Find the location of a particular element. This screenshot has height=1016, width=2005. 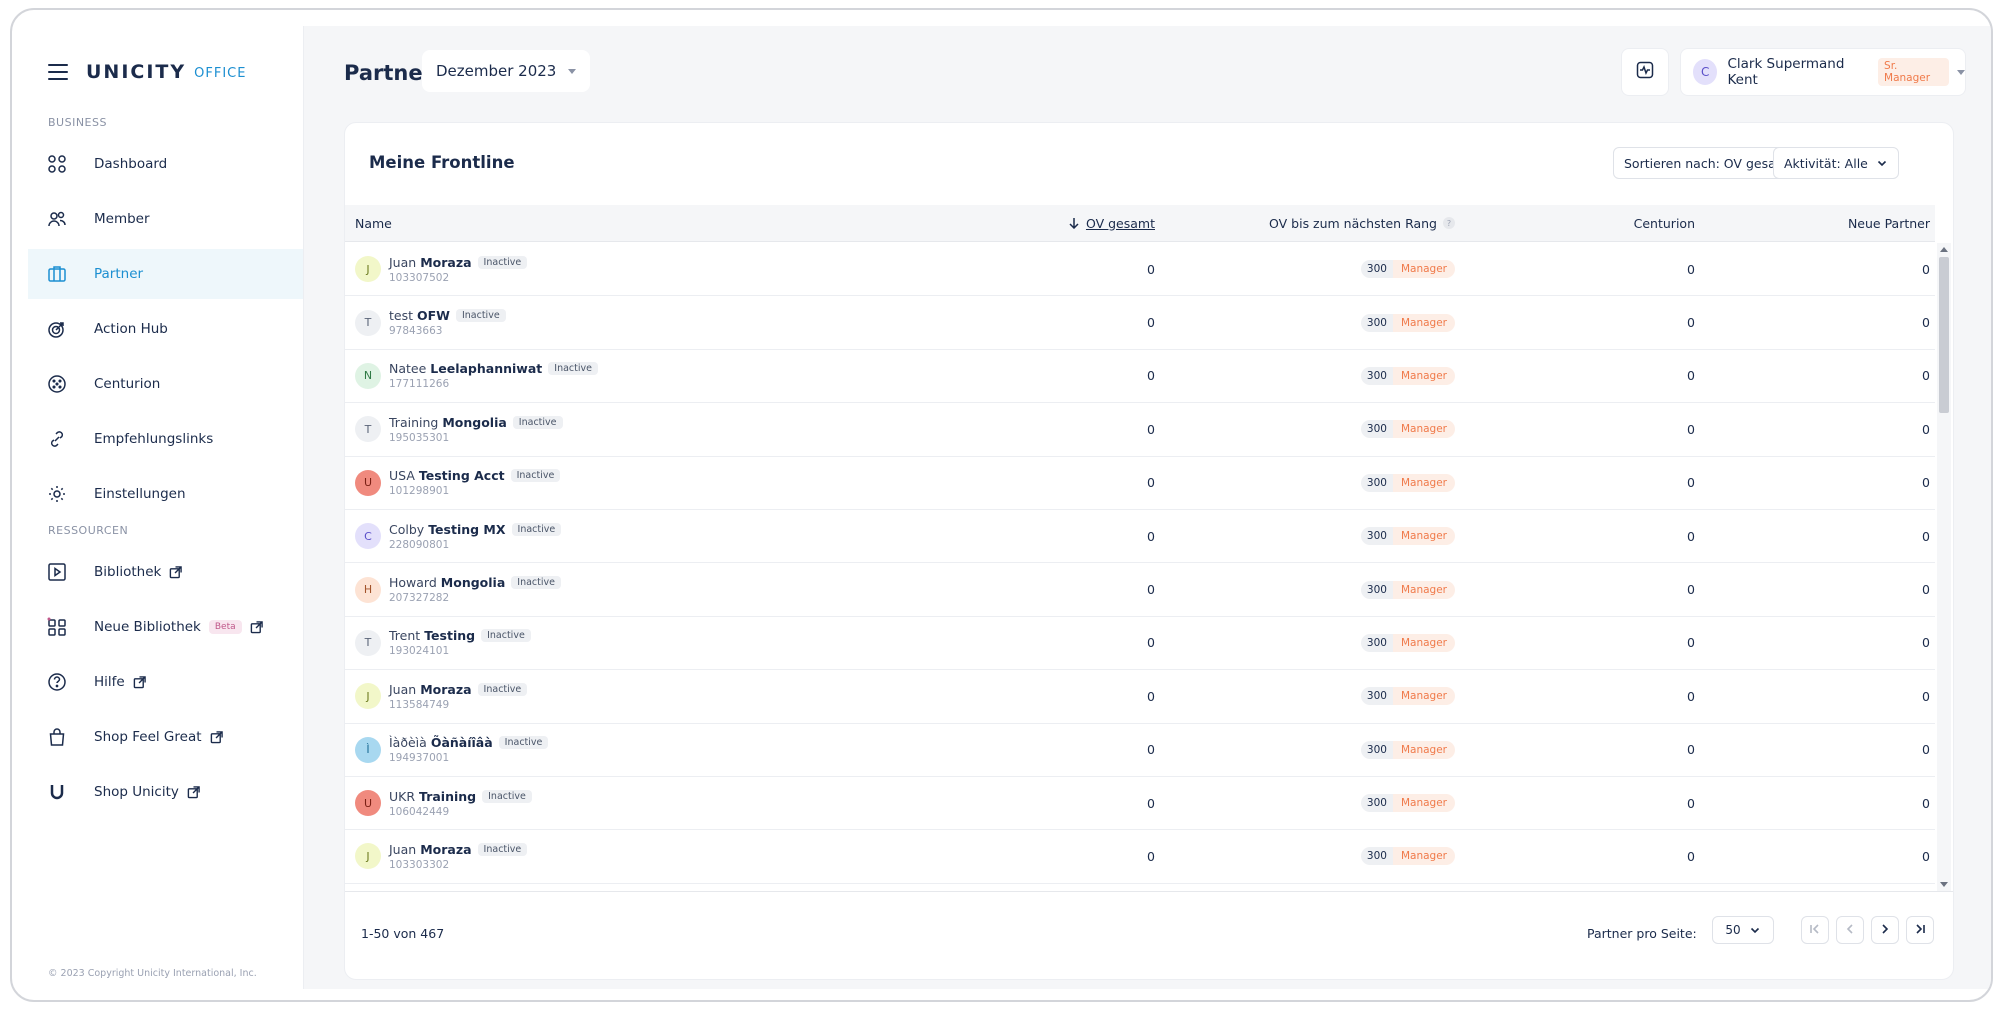

first-page-button is located at coordinates (1815, 930).